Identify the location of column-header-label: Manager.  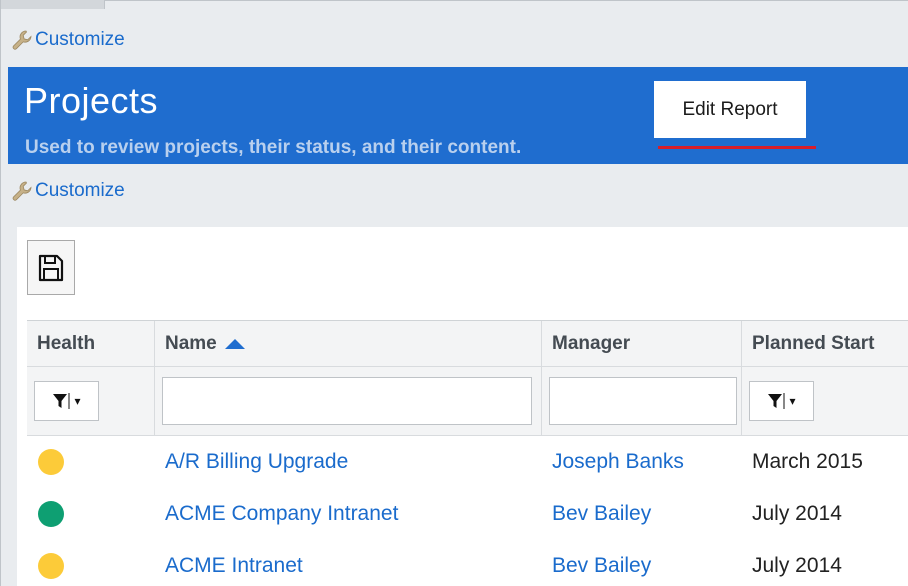
(591, 343).